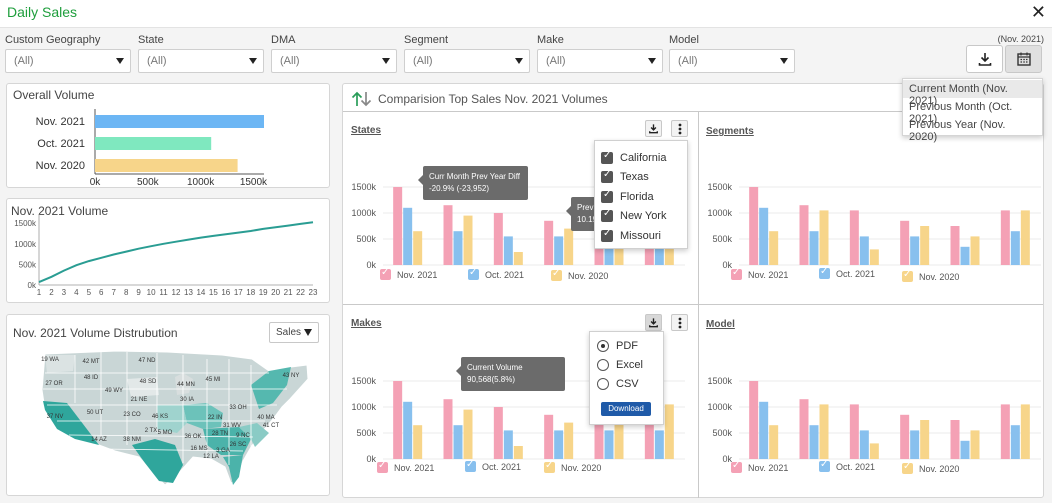 The width and height of the screenshot is (1052, 503). I want to click on download-button, so click(984, 59).